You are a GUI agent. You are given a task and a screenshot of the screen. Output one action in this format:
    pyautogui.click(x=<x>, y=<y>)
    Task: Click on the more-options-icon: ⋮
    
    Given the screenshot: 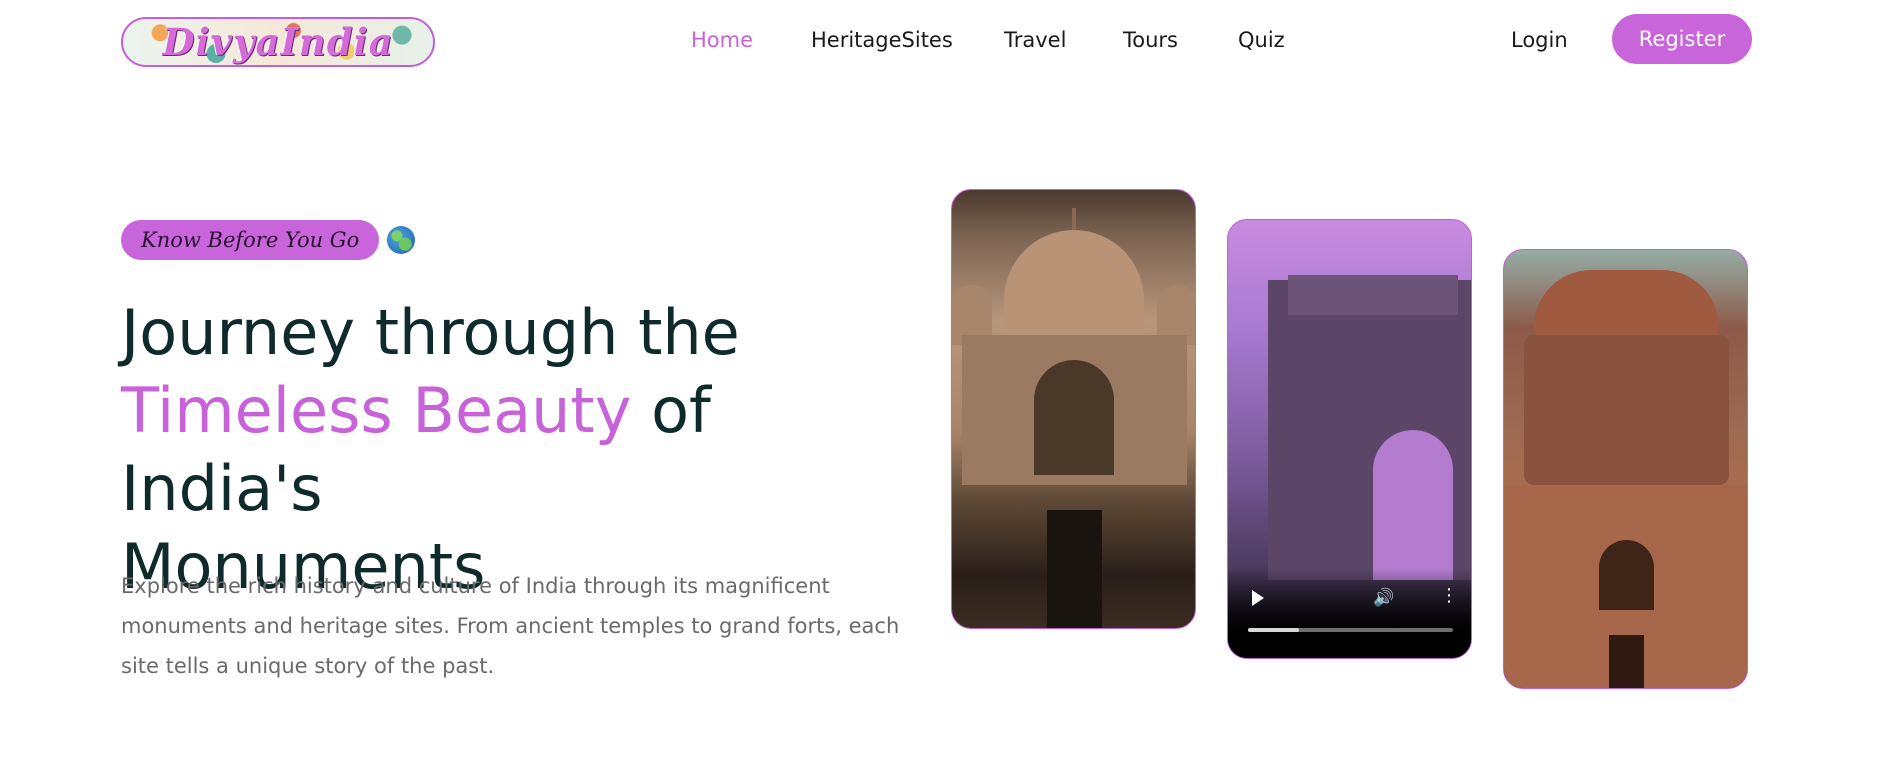 What is the action you would take?
    pyautogui.click(x=1449, y=596)
    